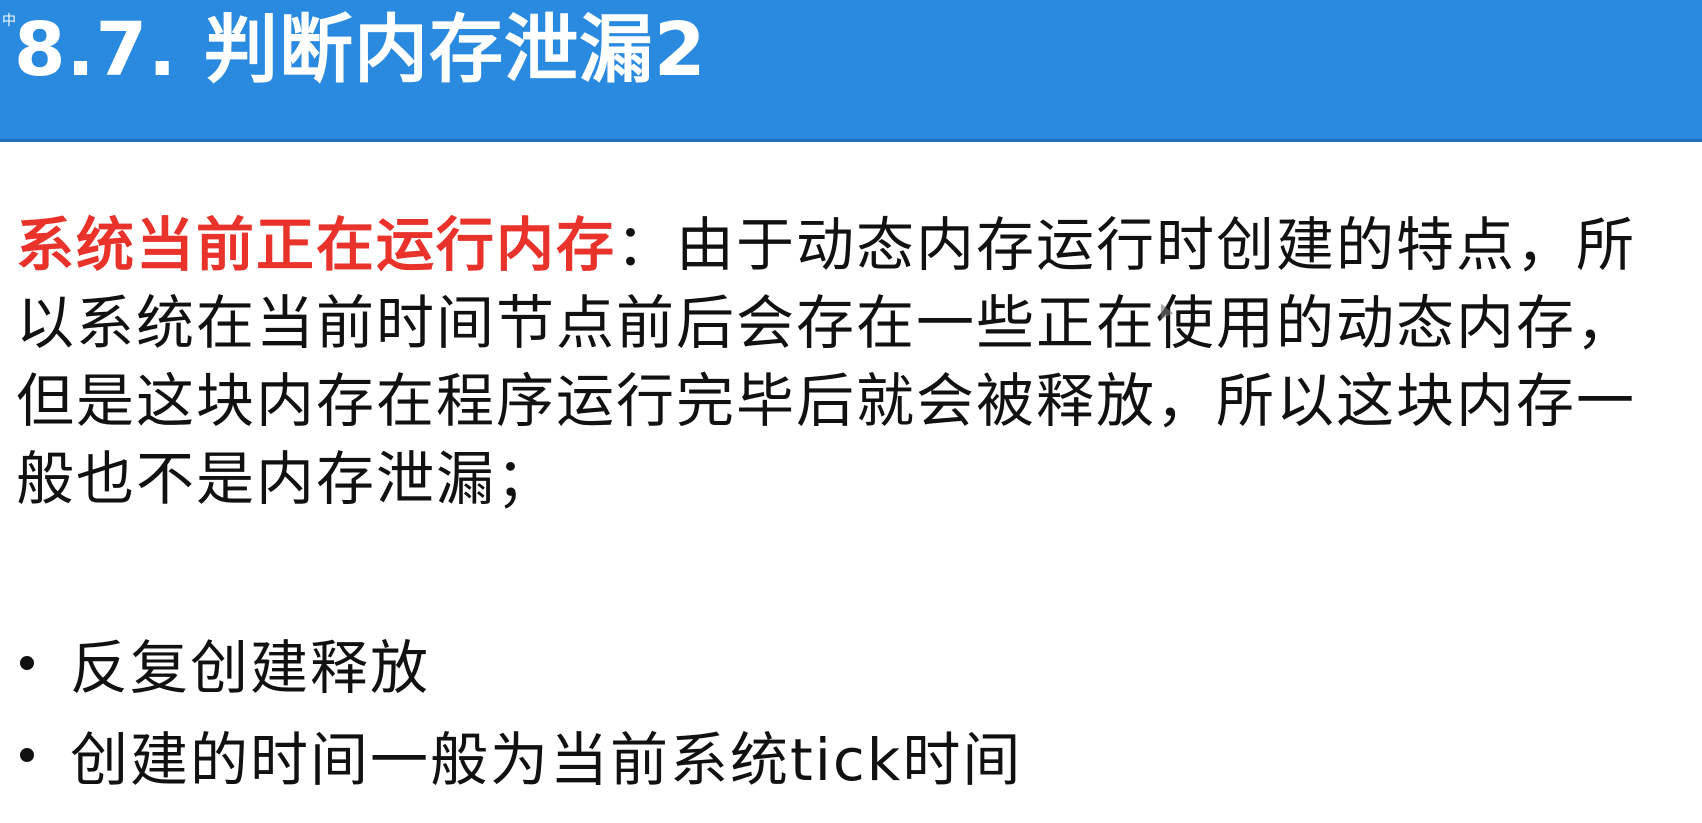 The height and width of the screenshot is (823, 1702). I want to click on slide-title: 8.7. 判断内存泄漏2, so click(360, 50).